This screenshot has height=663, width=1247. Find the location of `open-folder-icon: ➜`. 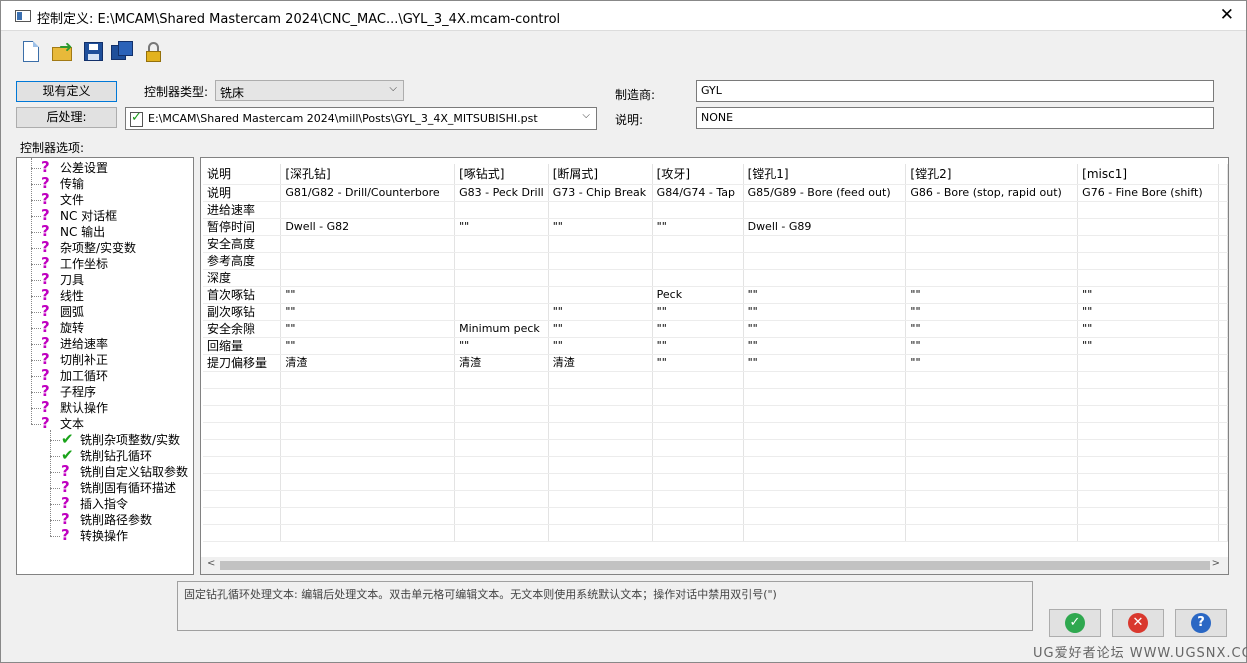

open-folder-icon: ➜ is located at coordinates (62, 52).